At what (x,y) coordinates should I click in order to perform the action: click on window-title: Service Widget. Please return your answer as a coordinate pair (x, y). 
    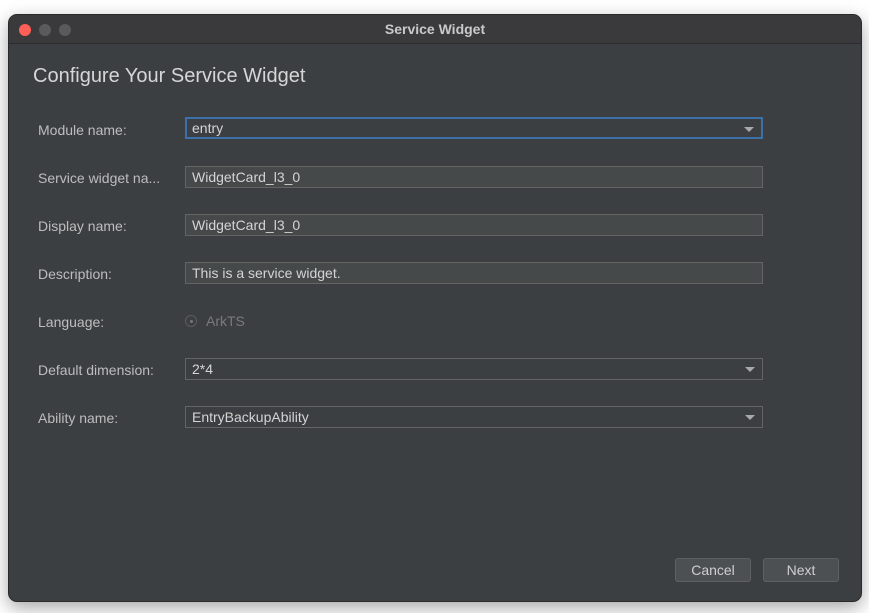
    Looking at the image, I should click on (435, 29).